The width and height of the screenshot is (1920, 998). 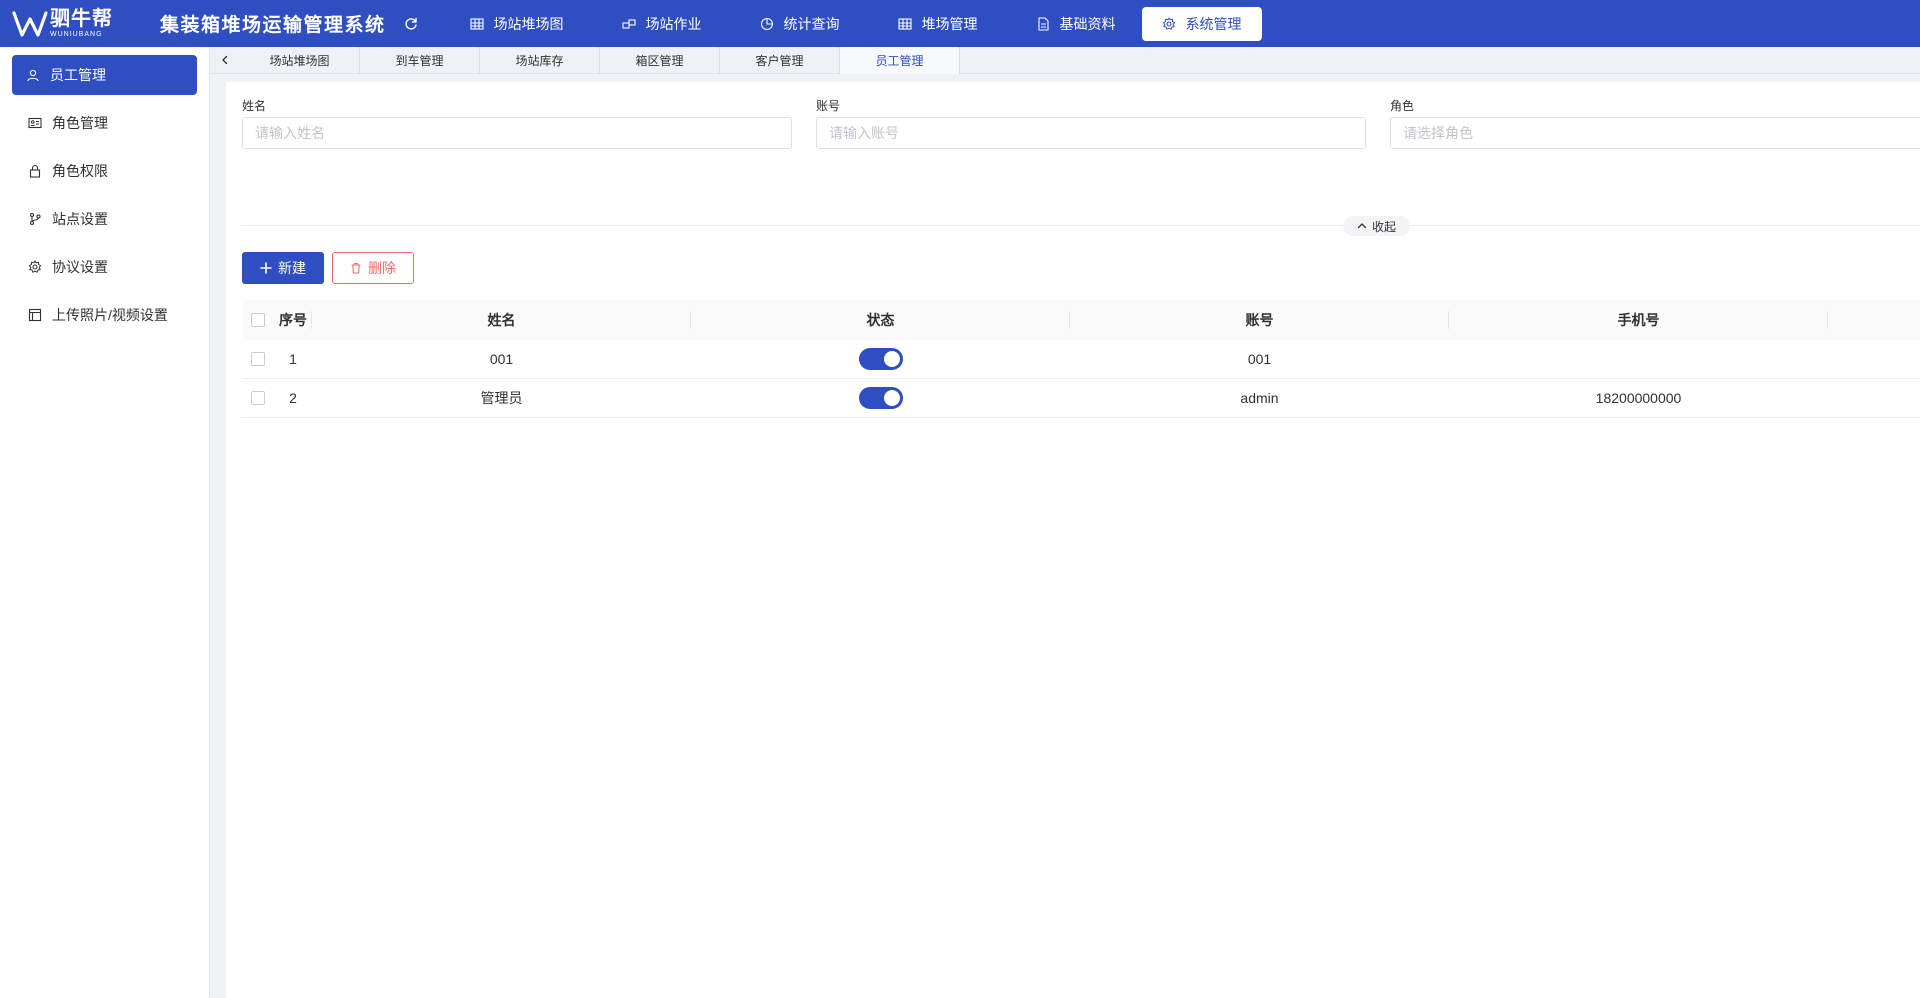 I want to click on filter-account-label: 账号, so click(x=828, y=106).